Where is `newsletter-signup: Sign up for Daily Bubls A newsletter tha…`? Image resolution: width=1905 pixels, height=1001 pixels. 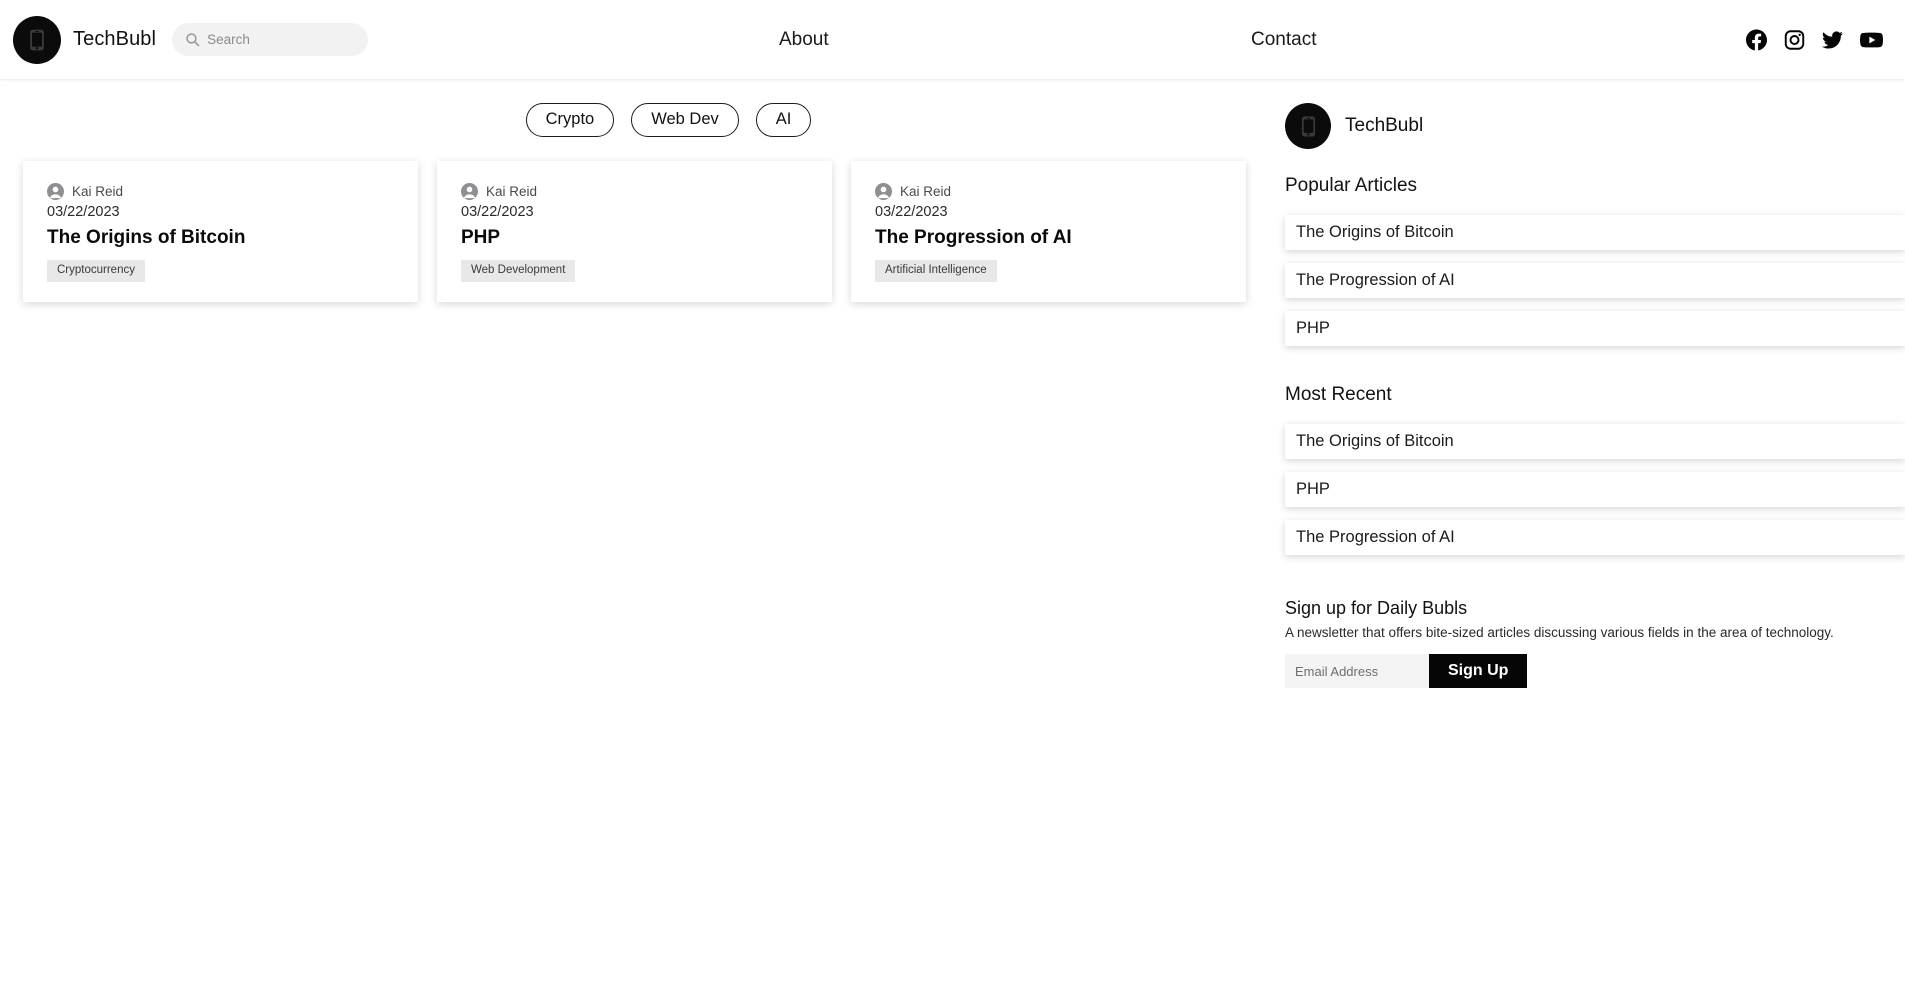 newsletter-signup: Sign up for Daily Bubls A newsletter tha… is located at coordinates (1595, 643).